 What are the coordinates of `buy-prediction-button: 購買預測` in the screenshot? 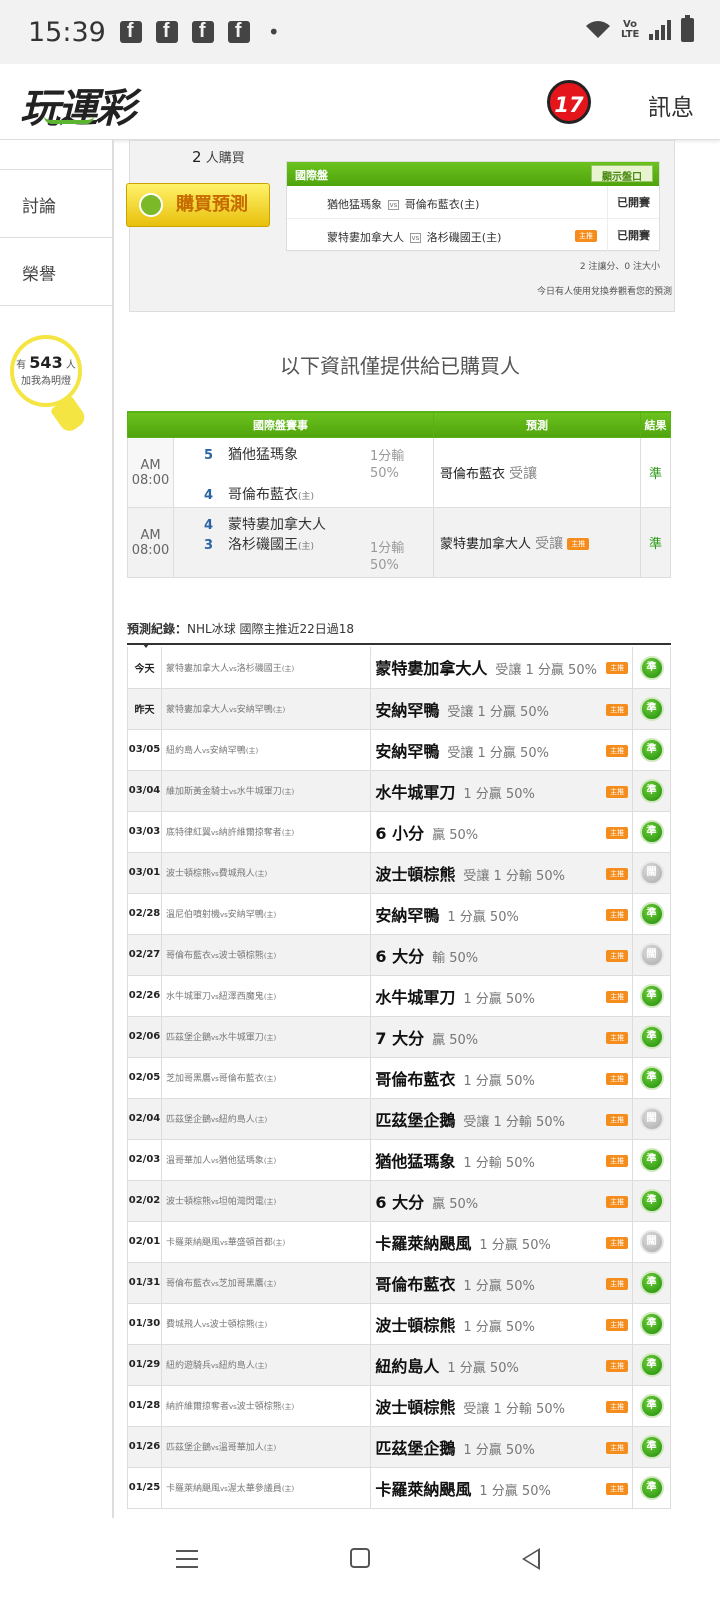 It's located at (198, 205).